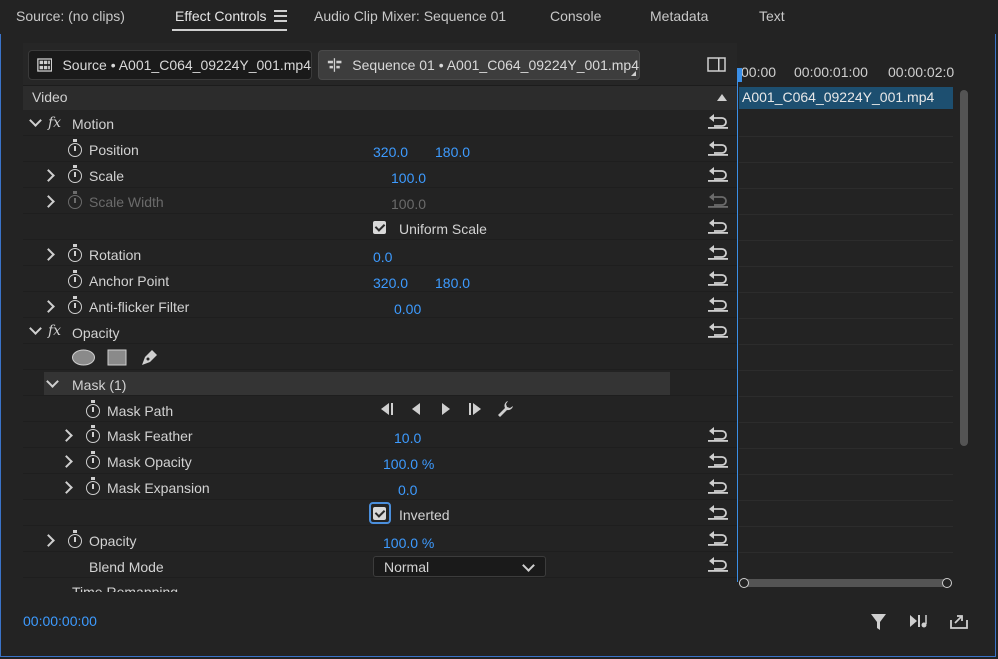  What do you see at coordinates (407, 567) in the screenshot?
I see `blend-mode-value: Normal` at bounding box center [407, 567].